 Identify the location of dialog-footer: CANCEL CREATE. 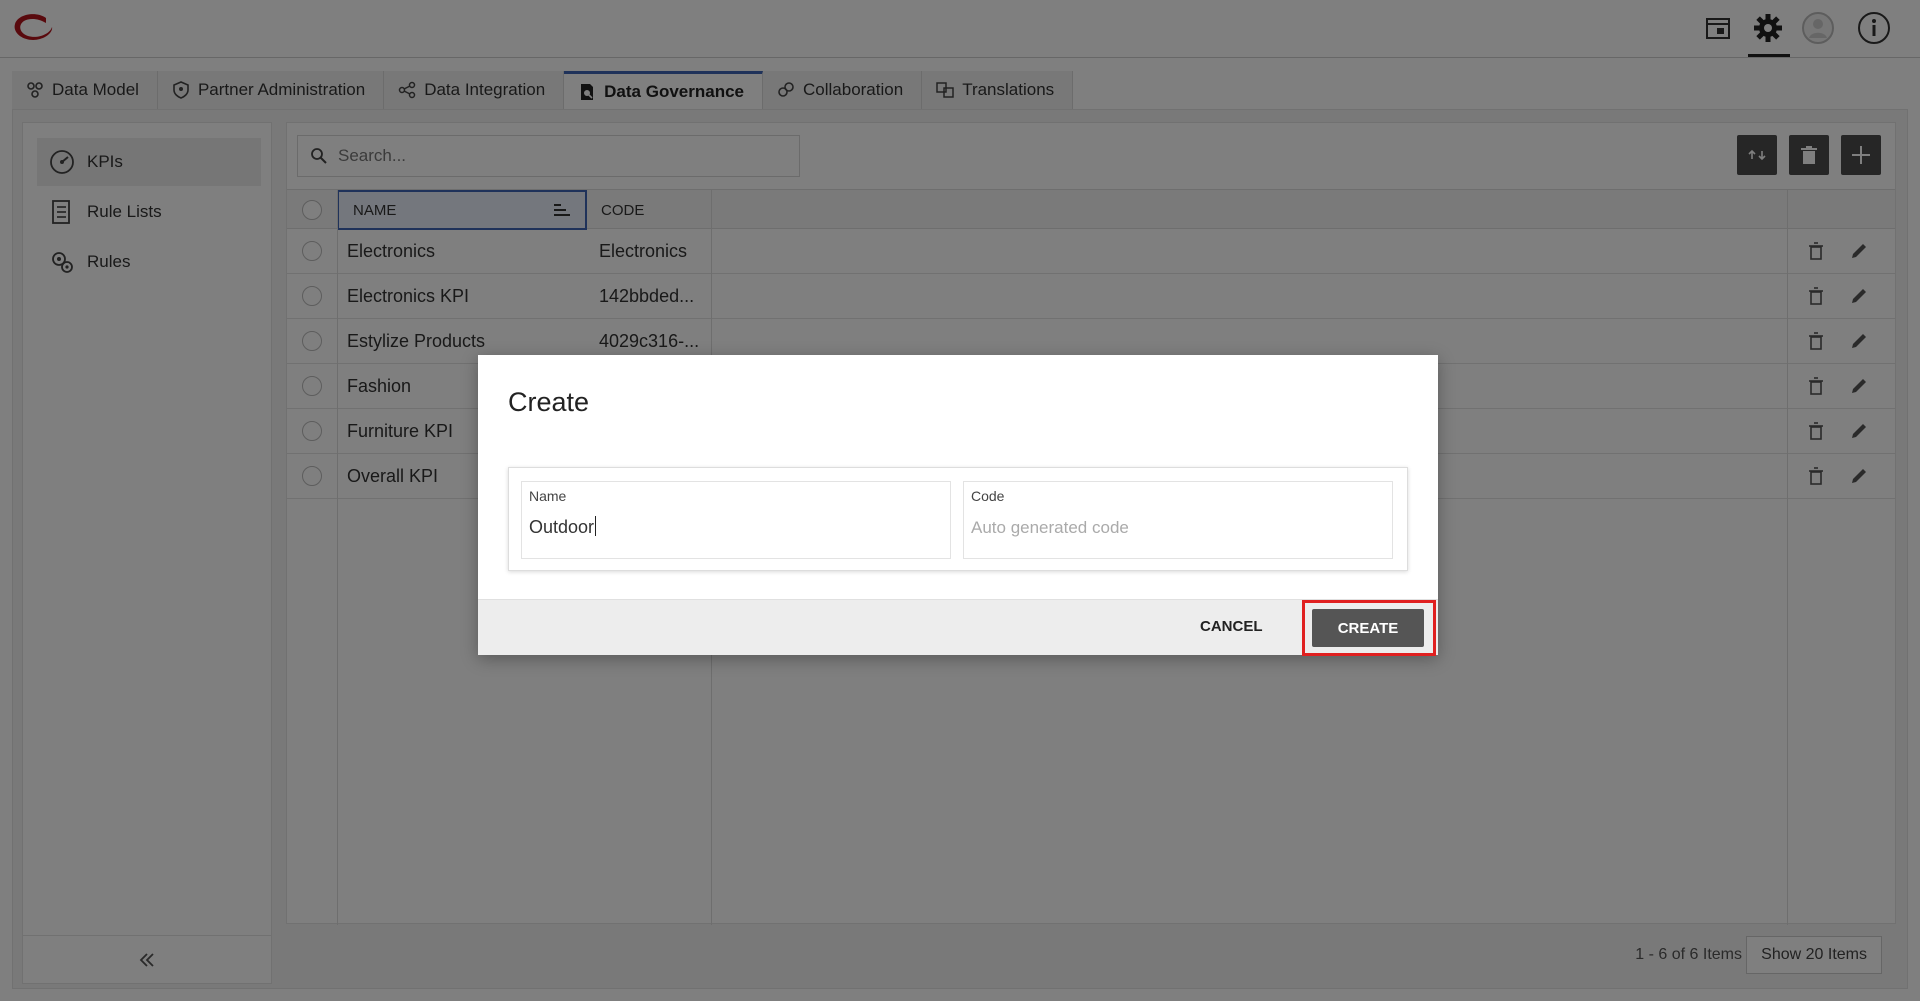
(958, 627).